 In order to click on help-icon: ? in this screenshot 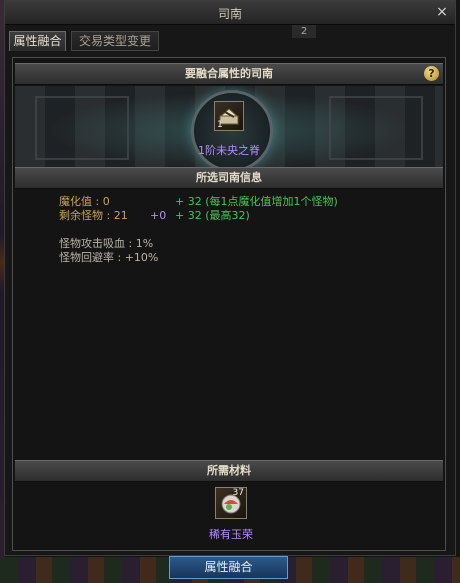, I will do `click(431, 73)`.